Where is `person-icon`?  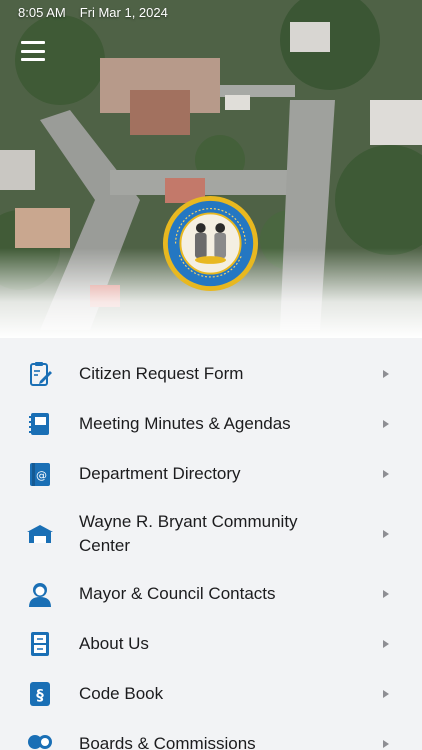 person-icon is located at coordinates (40, 595).